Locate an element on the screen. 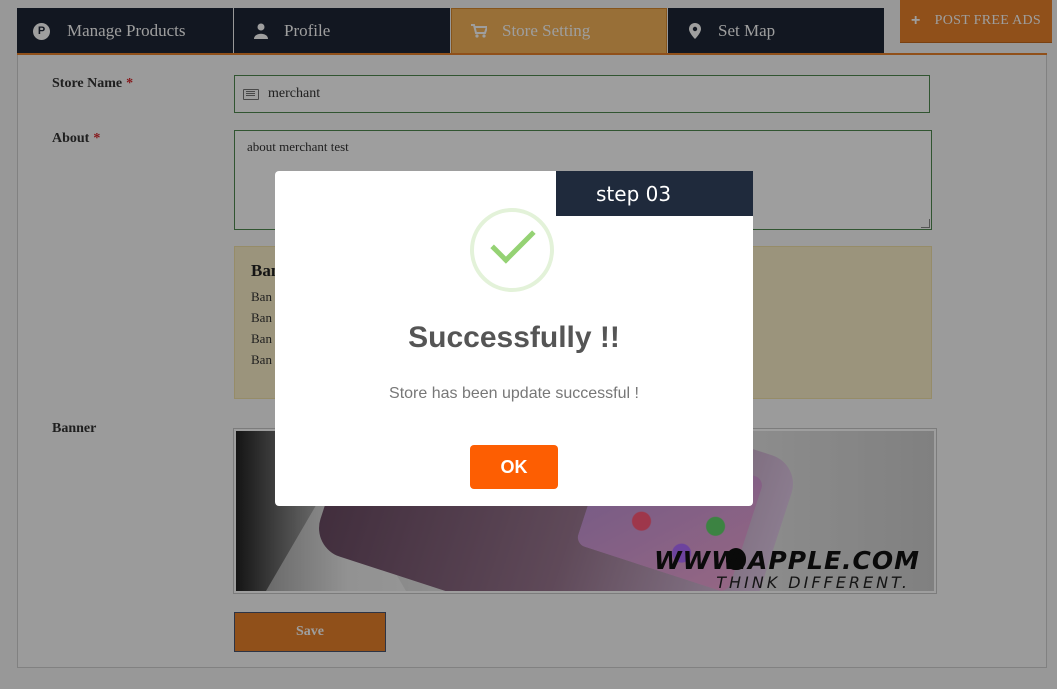 The width and height of the screenshot is (1057, 689). step-badge: step 03 is located at coordinates (654, 193).